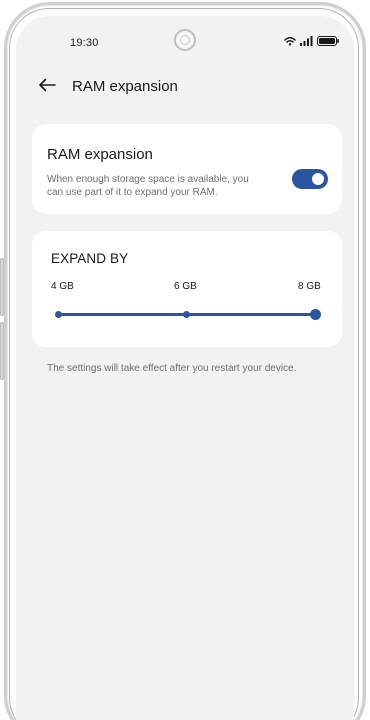 The image size is (370, 720). Describe the element at coordinates (90, 258) in the screenshot. I see `expand-by-title: EXPAND BY` at that location.